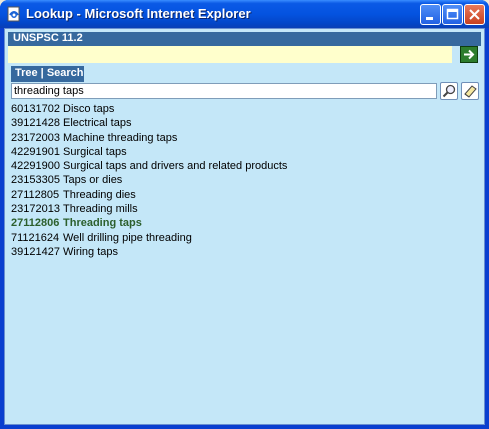  Describe the element at coordinates (241, 223) in the screenshot. I see `result-row: 27112806 Threading taps` at that location.